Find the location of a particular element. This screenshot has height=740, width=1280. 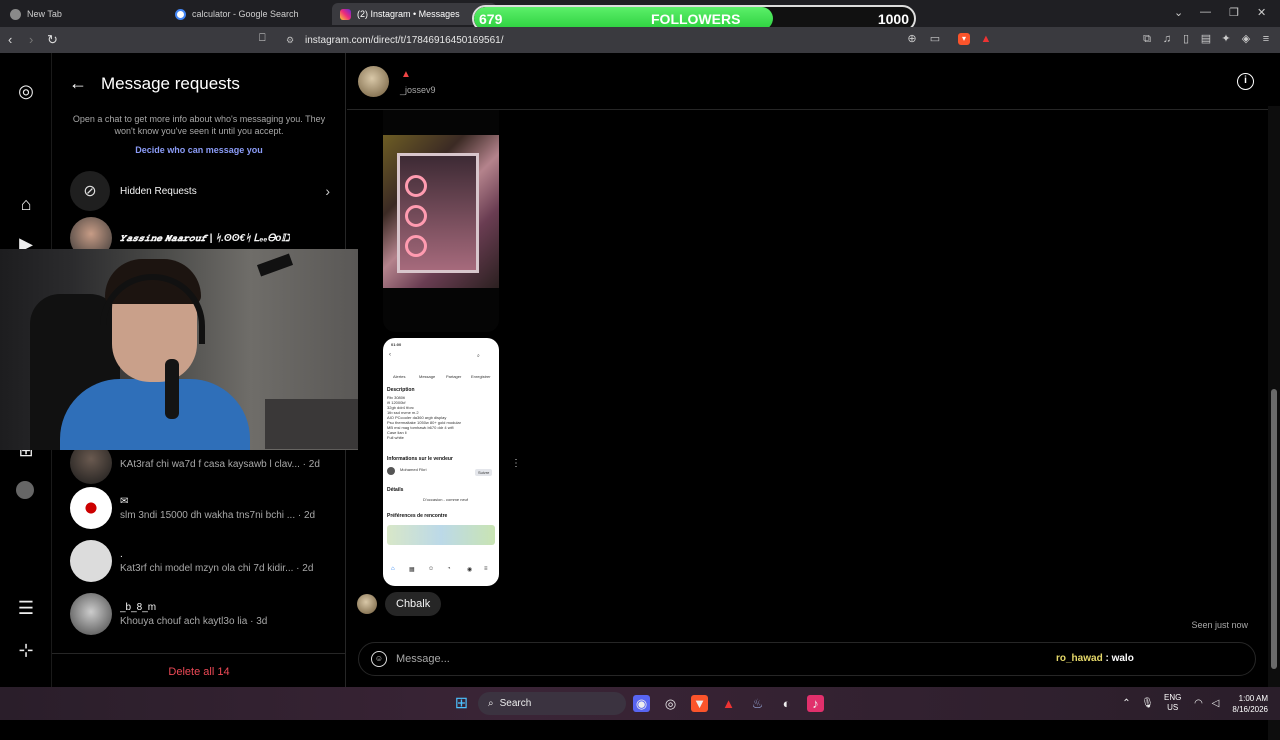

page-scrollbar is located at coordinates (1274, 423).